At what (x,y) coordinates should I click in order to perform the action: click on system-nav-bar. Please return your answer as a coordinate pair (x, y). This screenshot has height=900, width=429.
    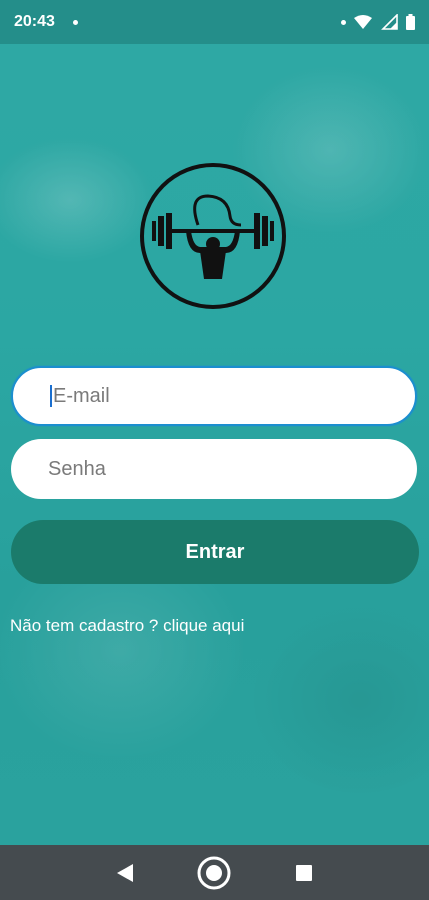
    Looking at the image, I should click on (214, 872).